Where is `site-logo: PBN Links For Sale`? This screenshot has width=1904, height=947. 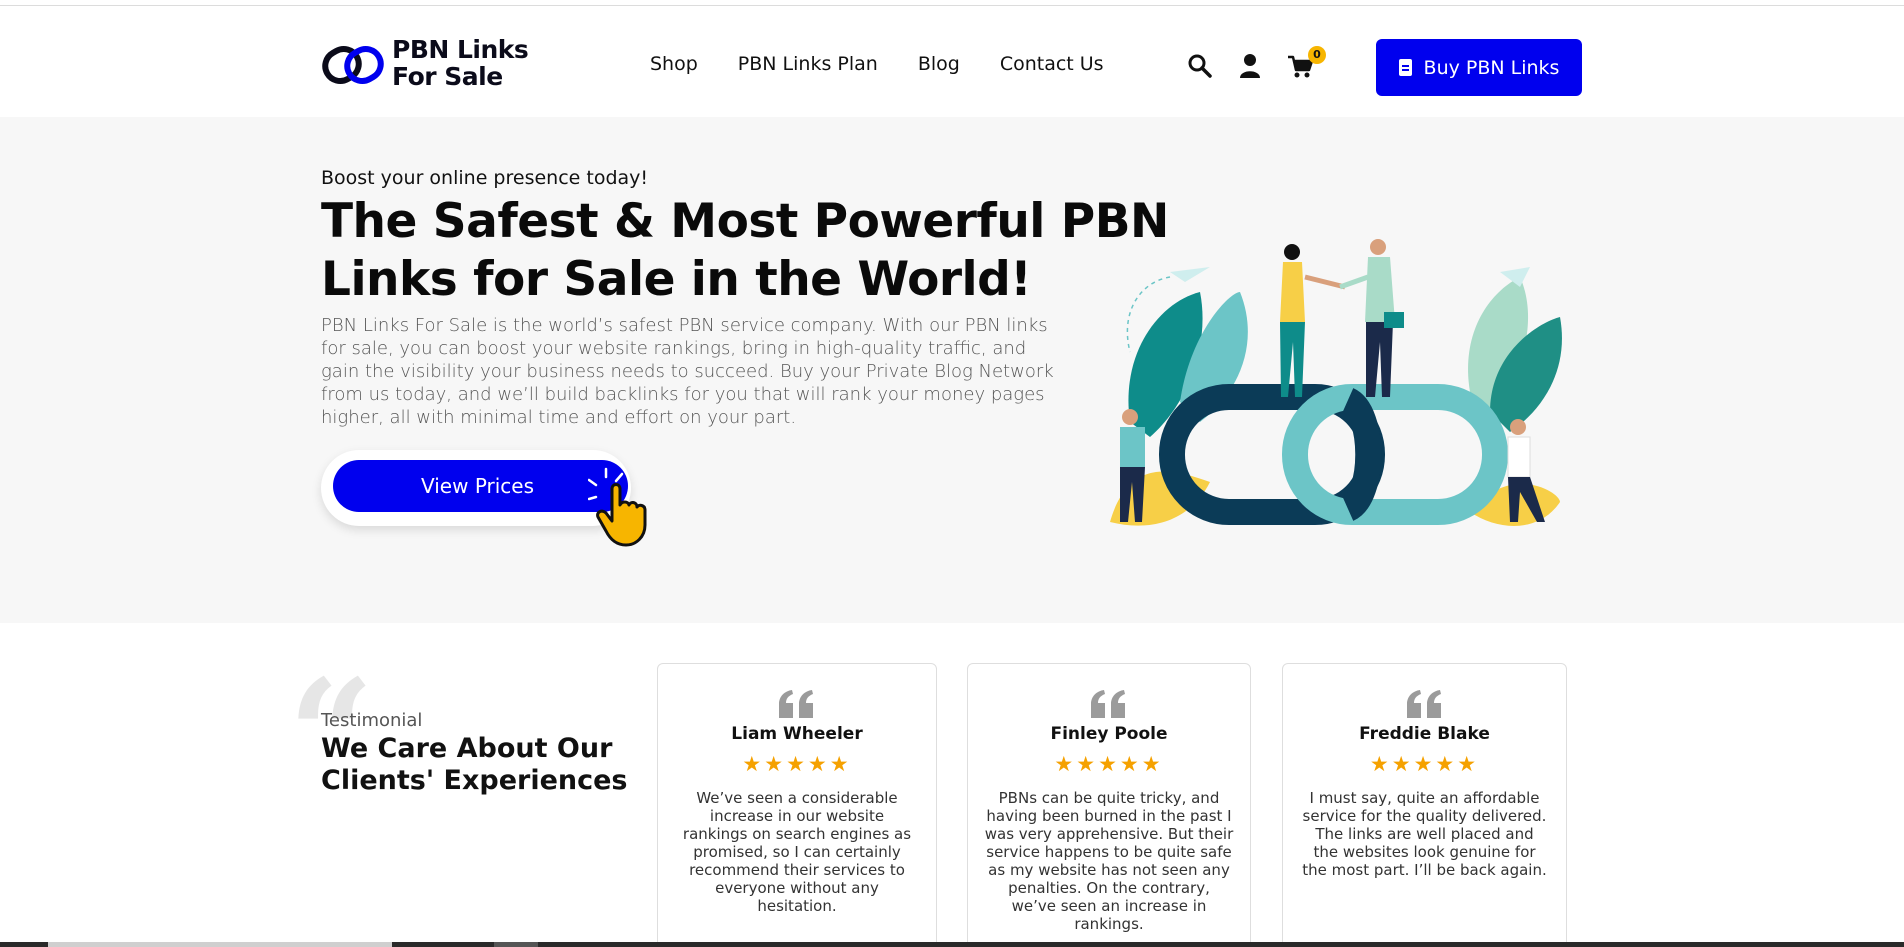 site-logo: PBN Links For Sale is located at coordinates (425, 63).